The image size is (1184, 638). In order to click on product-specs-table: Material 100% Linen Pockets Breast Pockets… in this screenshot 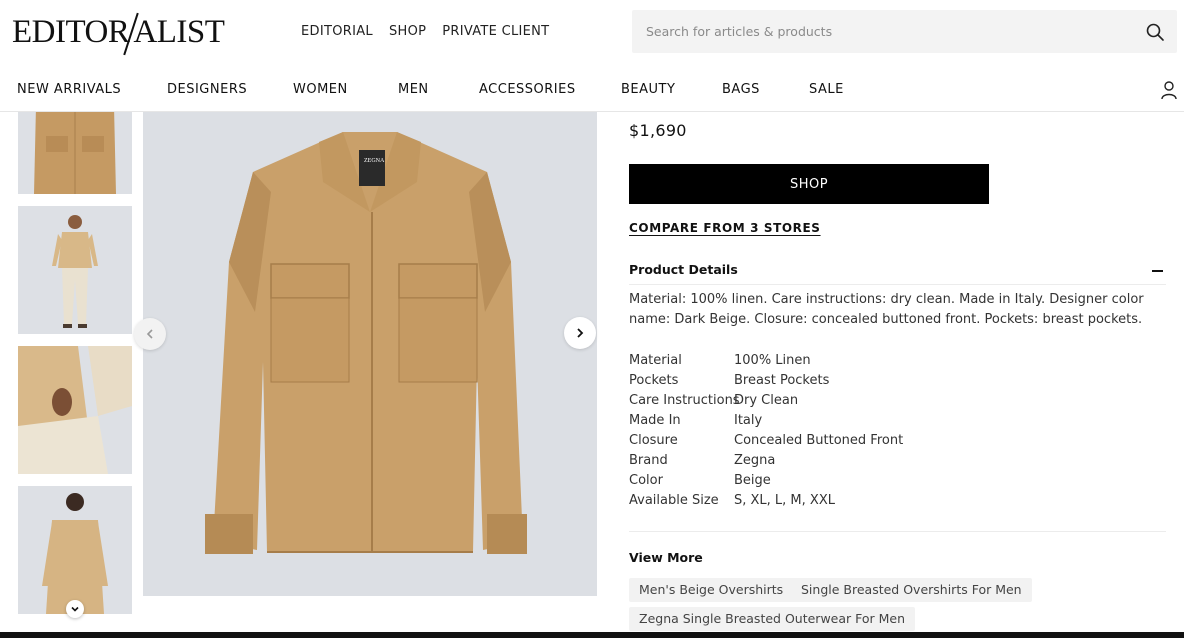, I will do `click(766, 431)`.